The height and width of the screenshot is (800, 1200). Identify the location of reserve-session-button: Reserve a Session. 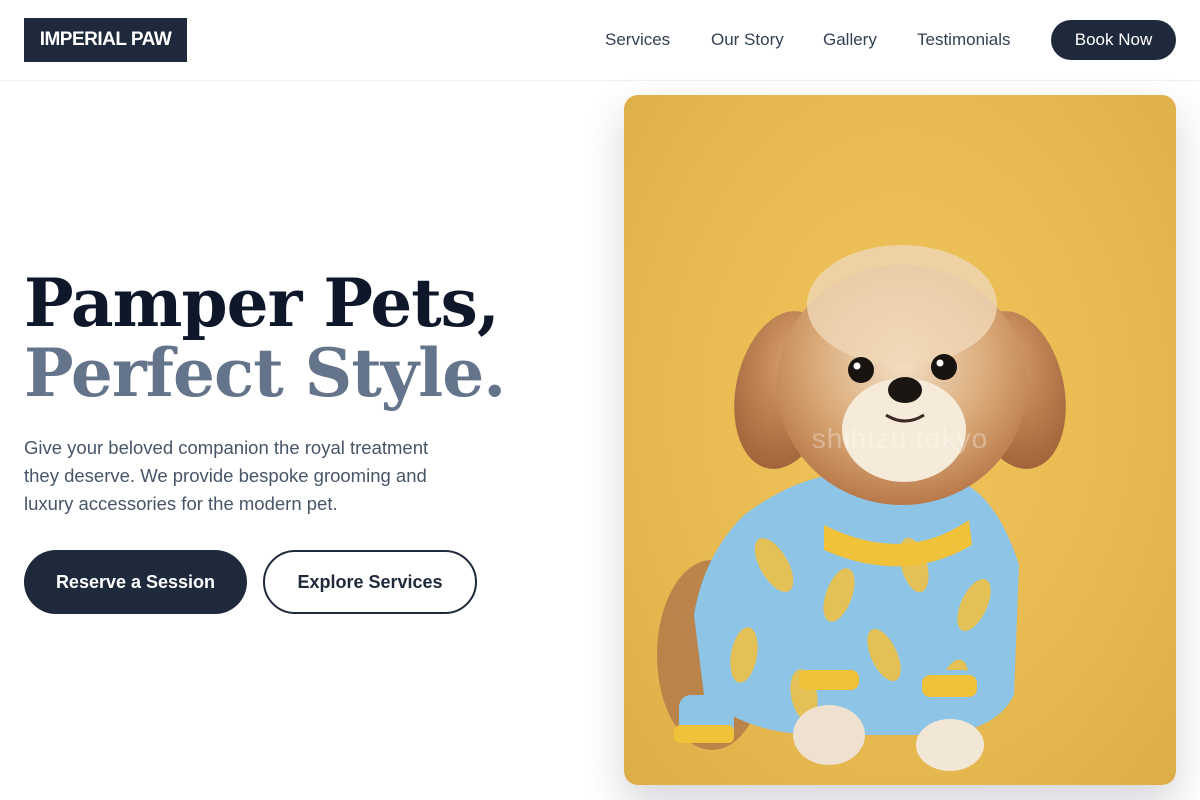
(135, 582).